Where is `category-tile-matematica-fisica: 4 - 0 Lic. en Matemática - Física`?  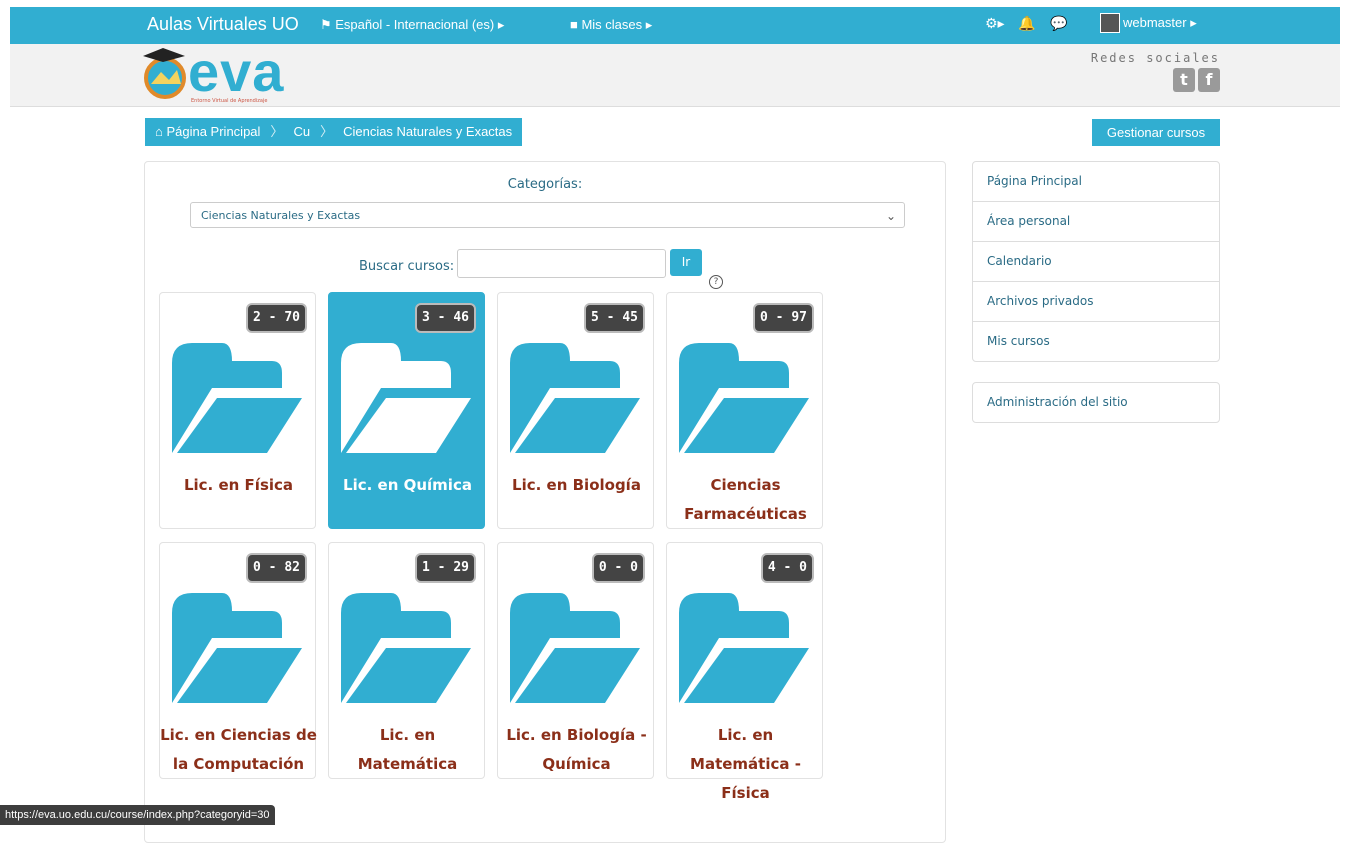 category-tile-matematica-fisica: 4 - 0 Lic. en Matemática - Física is located at coordinates (744, 672).